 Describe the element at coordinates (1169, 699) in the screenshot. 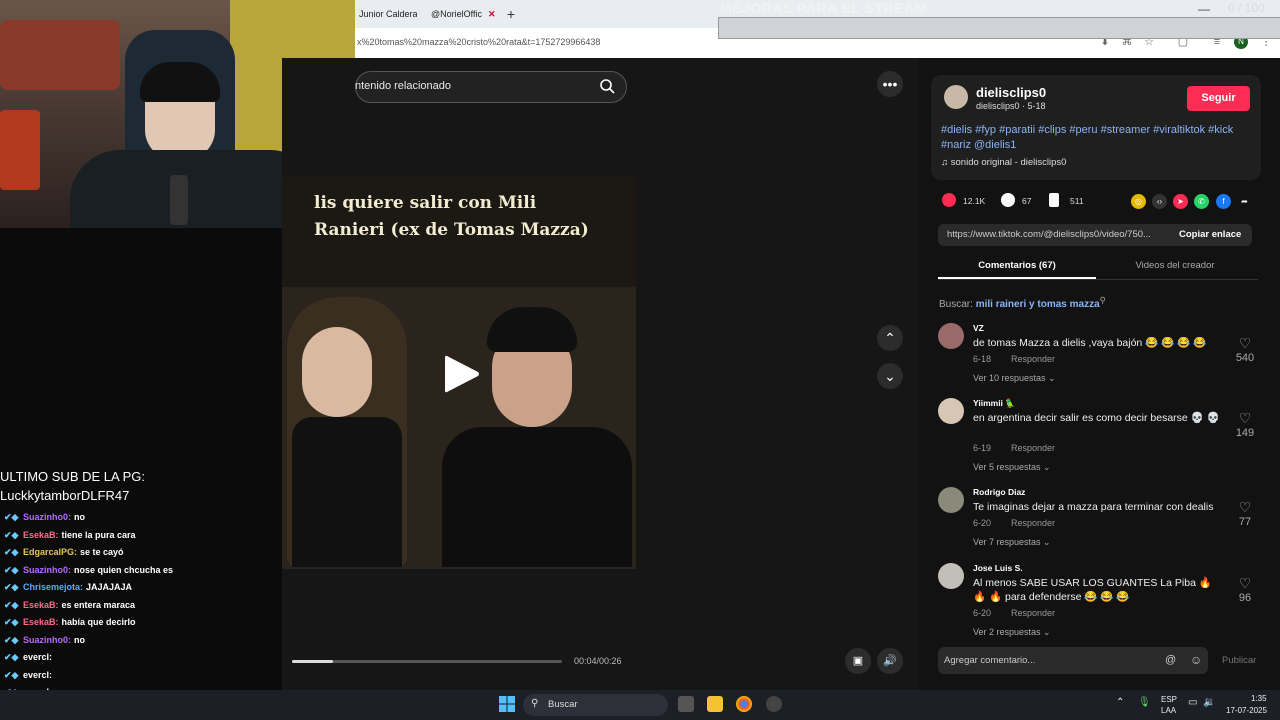

I see `language-code: ESP` at that location.